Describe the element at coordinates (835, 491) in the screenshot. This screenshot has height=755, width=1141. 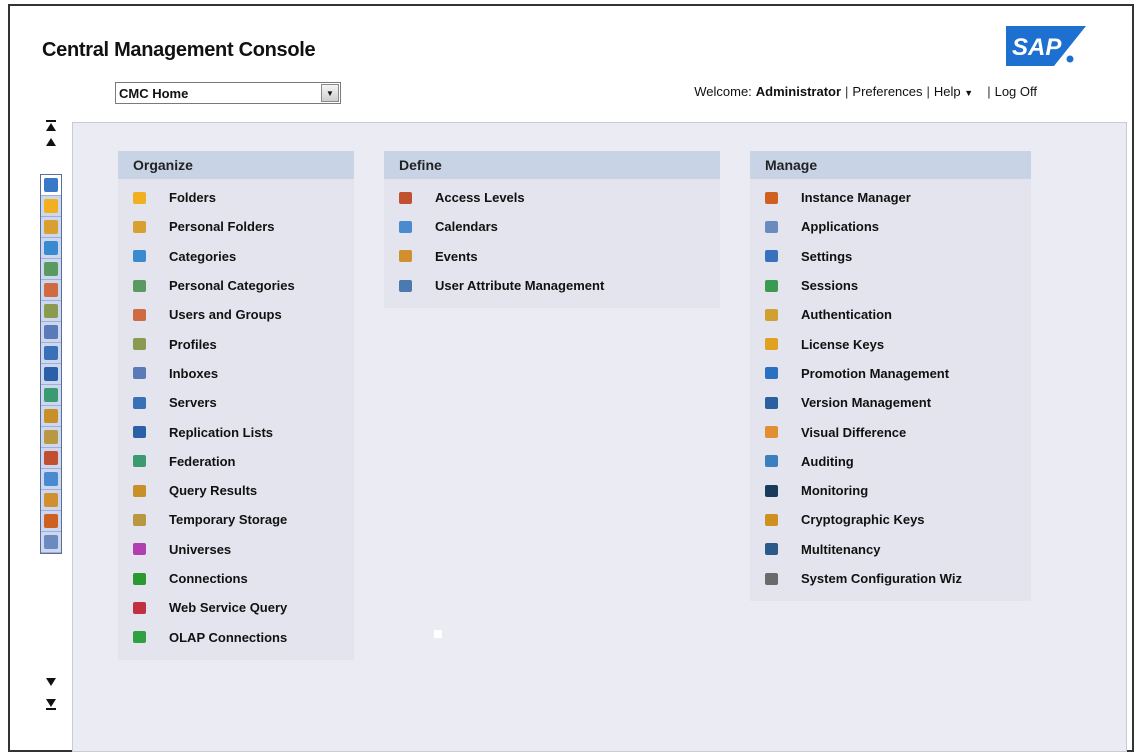
I see `list-item-label: Monitoring` at that location.